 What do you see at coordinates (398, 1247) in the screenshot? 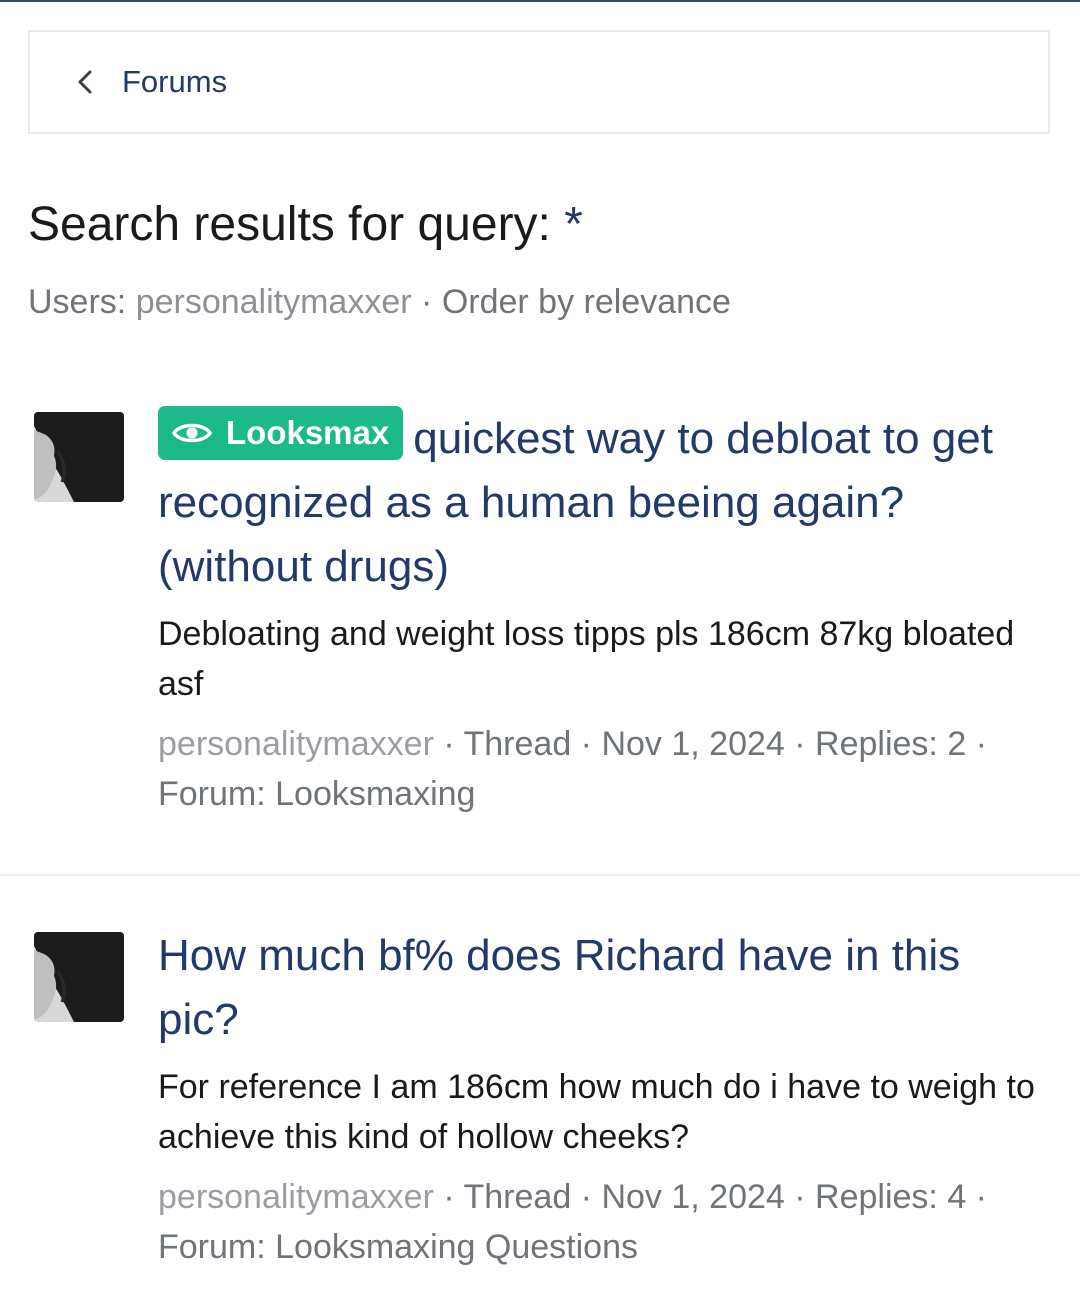
I see `result-forum-link: Forum: Looksmaxing Questions` at bounding box center [398, 1247].